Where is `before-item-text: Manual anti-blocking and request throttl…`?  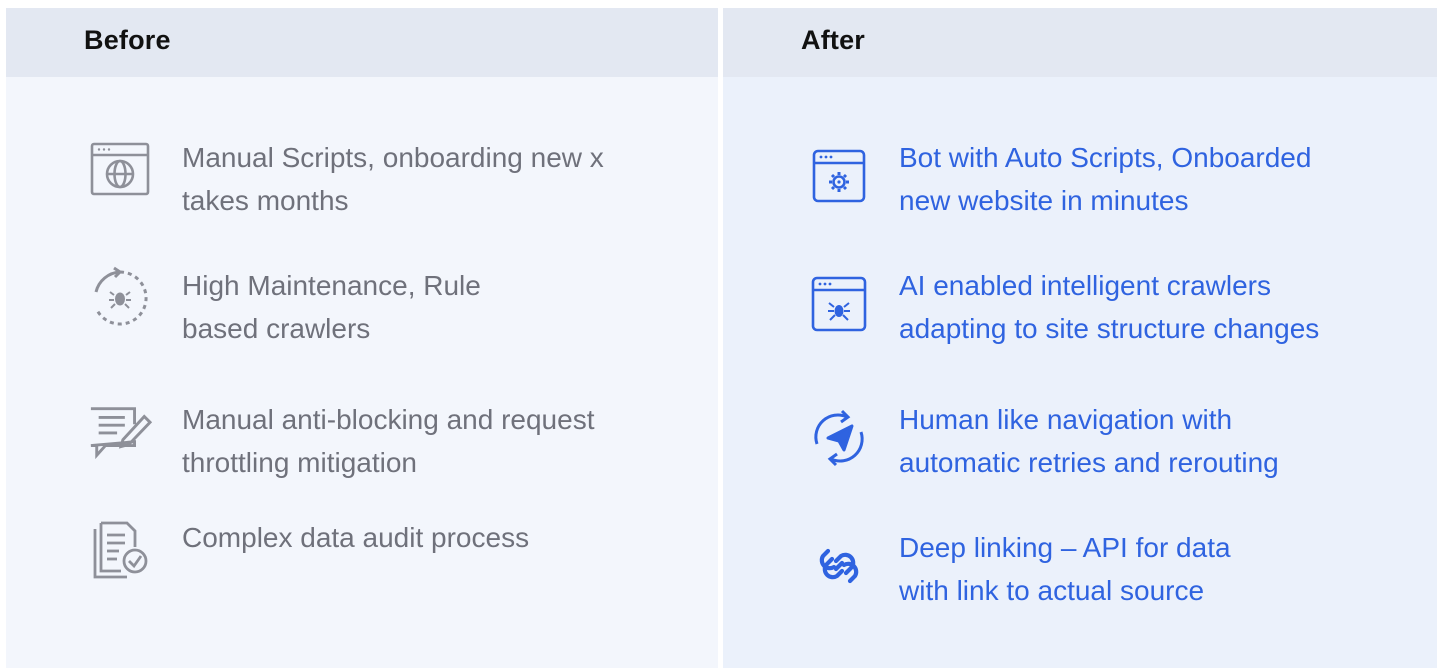
before-item-text: Manual anti-blocking and request throttl… is located at coordinates (388, 441).